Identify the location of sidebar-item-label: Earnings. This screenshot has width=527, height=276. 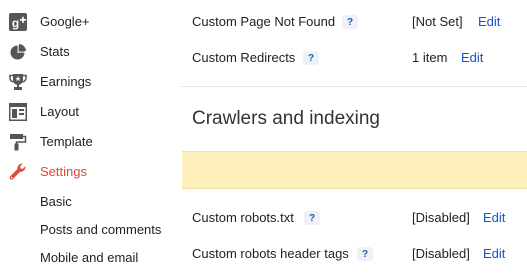
(66, 81).